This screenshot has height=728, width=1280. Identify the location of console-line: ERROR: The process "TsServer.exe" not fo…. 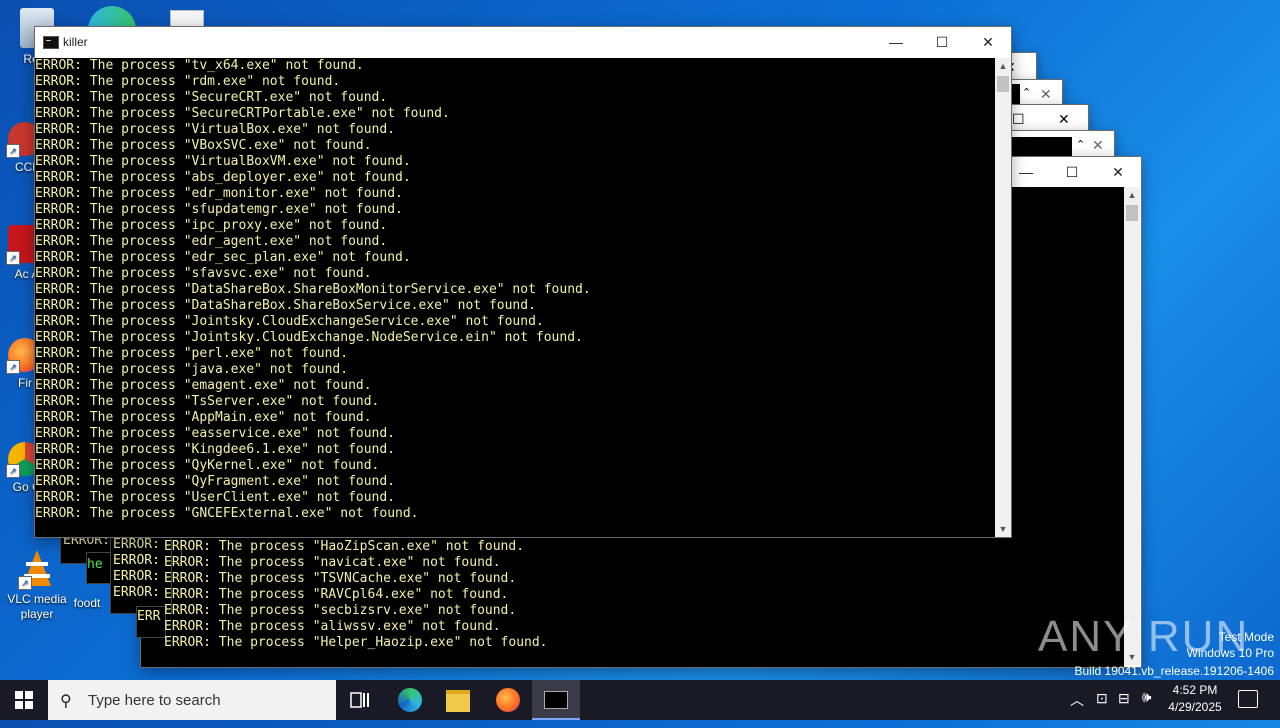
(207, 401).